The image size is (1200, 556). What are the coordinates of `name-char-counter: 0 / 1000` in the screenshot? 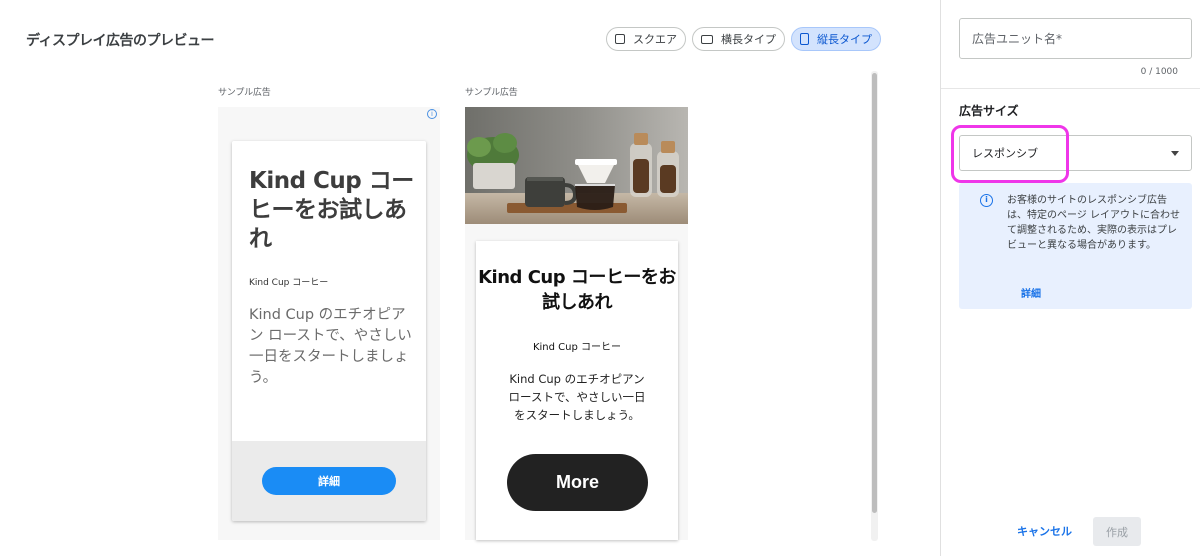 It's located at (1159, 72).